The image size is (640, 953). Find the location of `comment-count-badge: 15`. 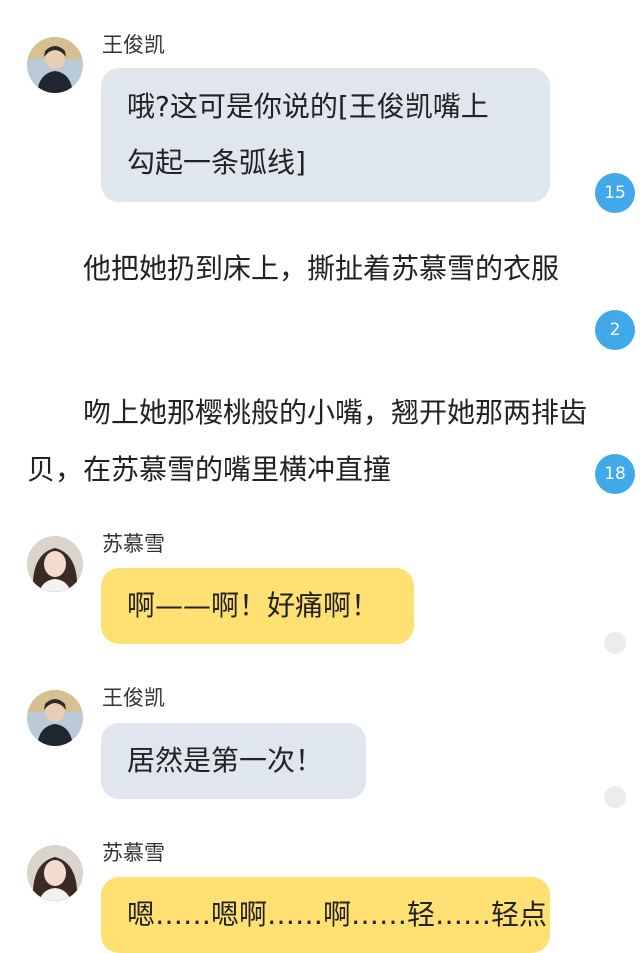

comment-count-badge: 15 is located at coordinates (615, 193).